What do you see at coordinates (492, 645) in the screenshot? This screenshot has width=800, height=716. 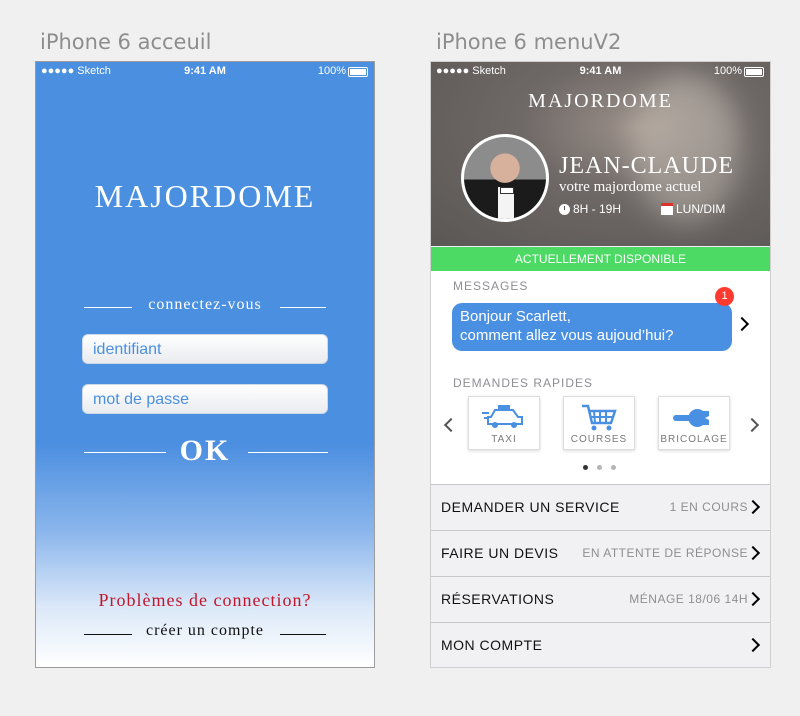 I see `row-title: MON COMPTE` at bounding box center [492, 645].